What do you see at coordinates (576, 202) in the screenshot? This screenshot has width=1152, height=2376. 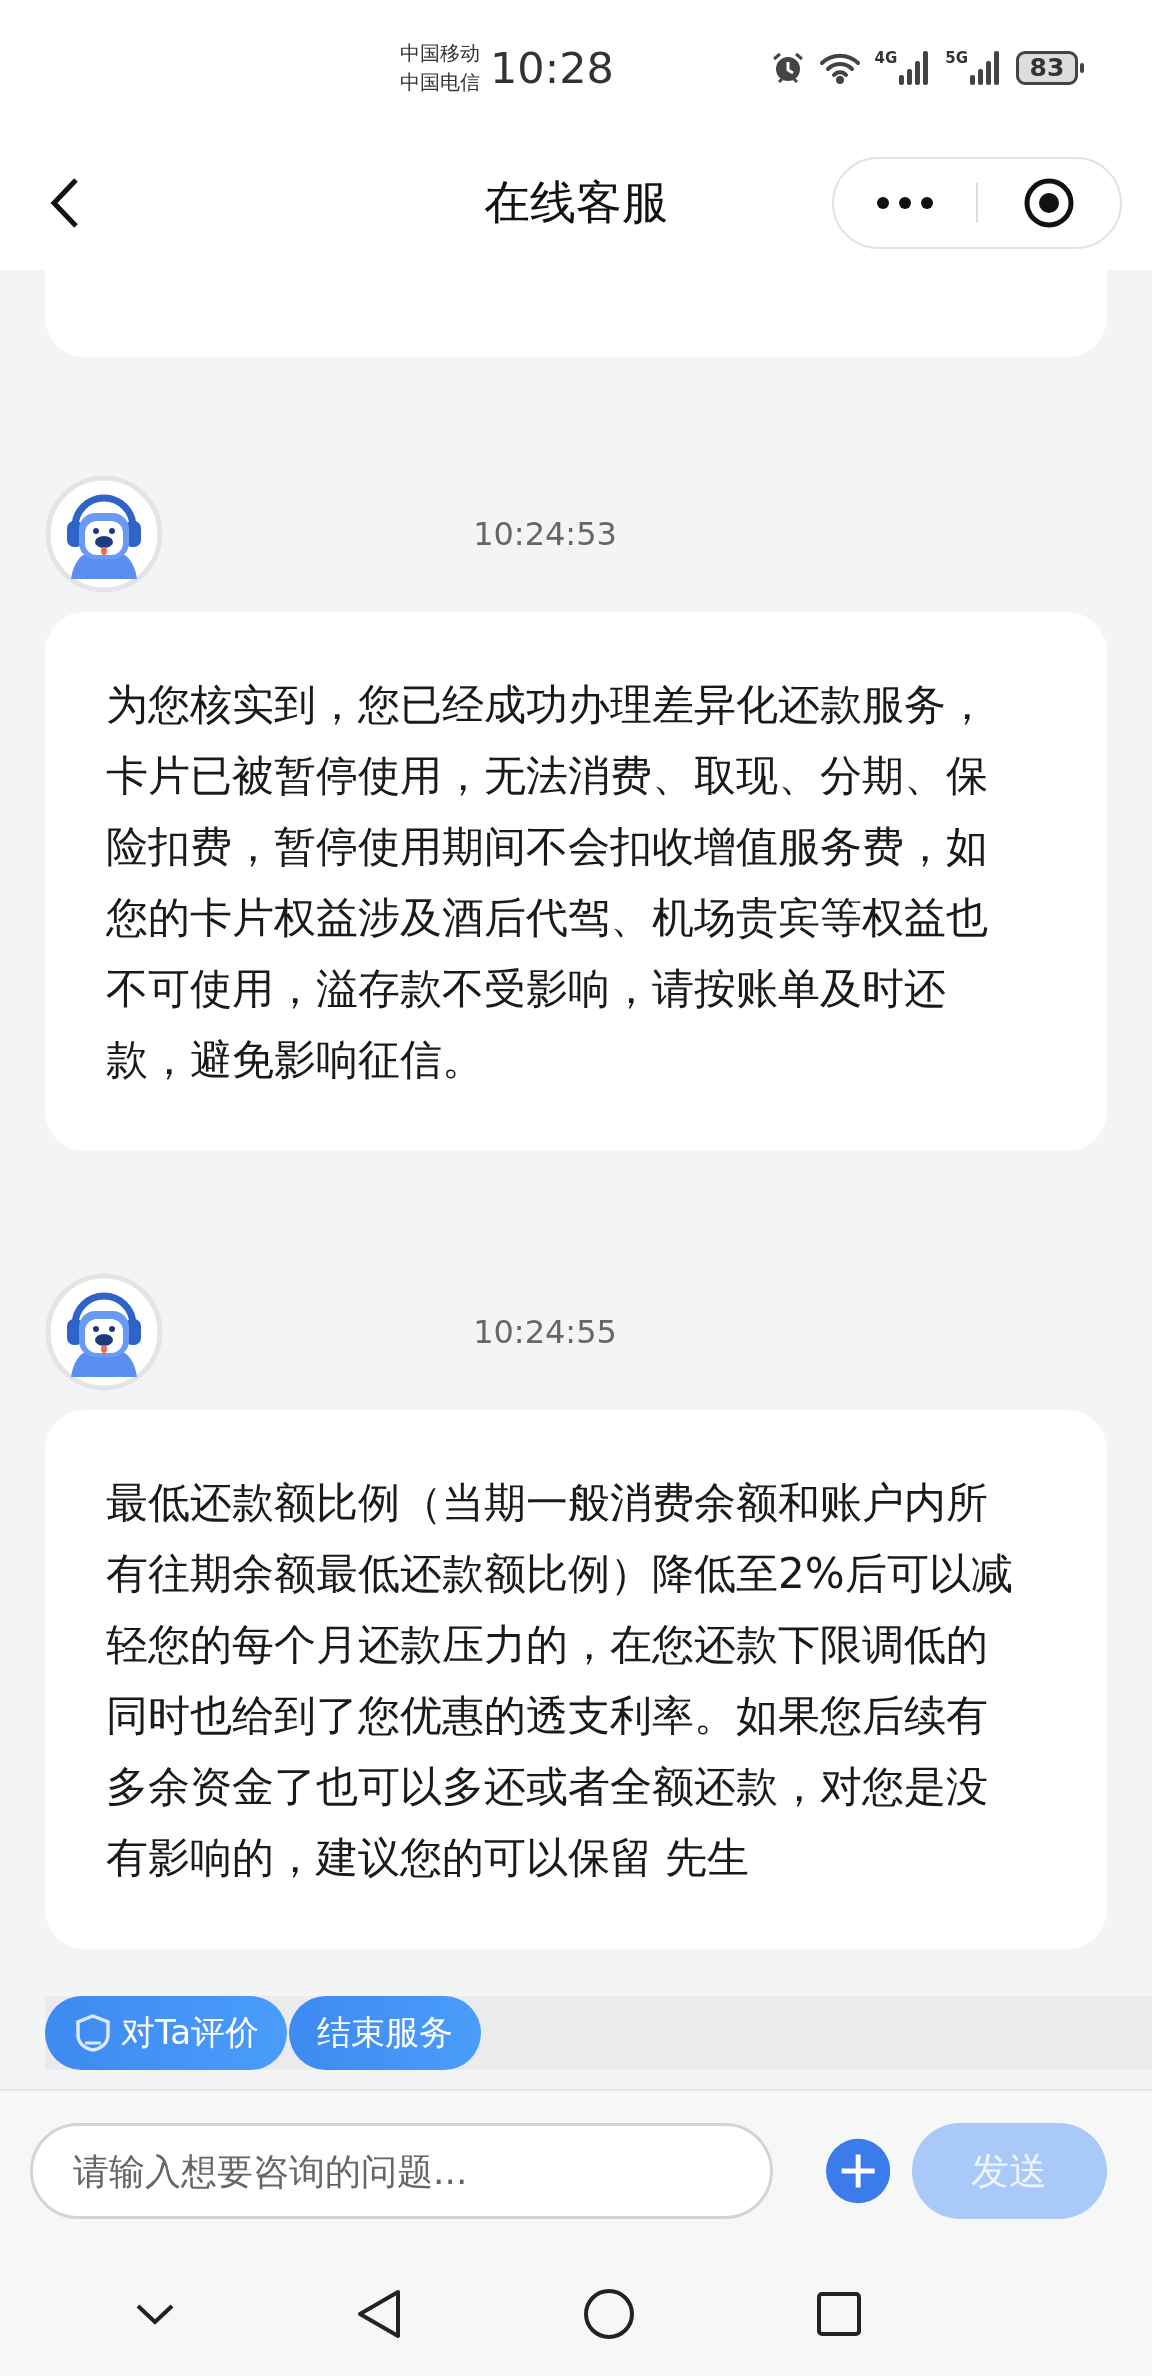 I see `page-title: 在线客服` at bounding box center [576, 202].